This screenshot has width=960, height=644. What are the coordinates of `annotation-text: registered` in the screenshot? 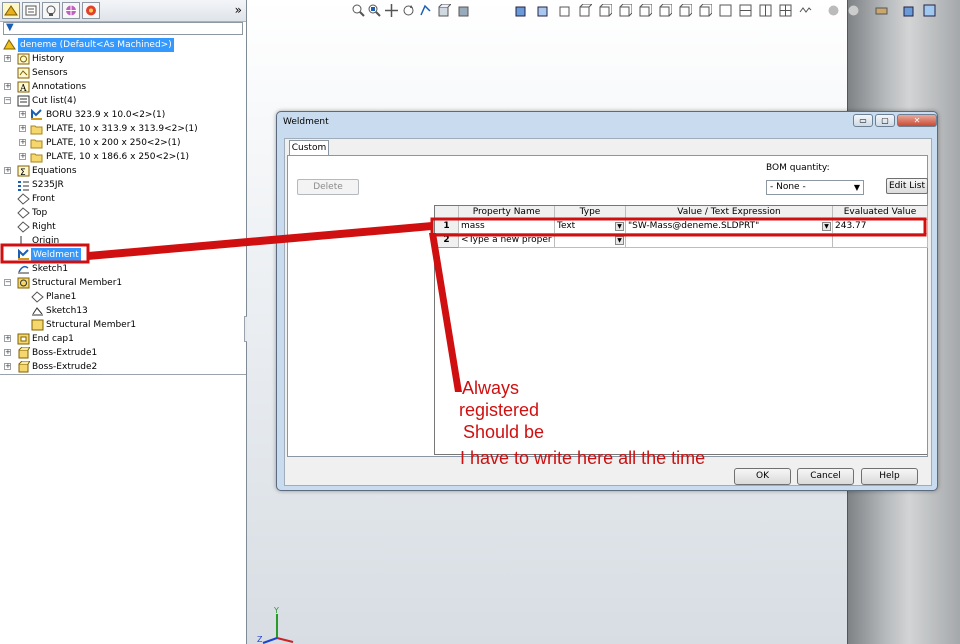 It's located at (499, 410).